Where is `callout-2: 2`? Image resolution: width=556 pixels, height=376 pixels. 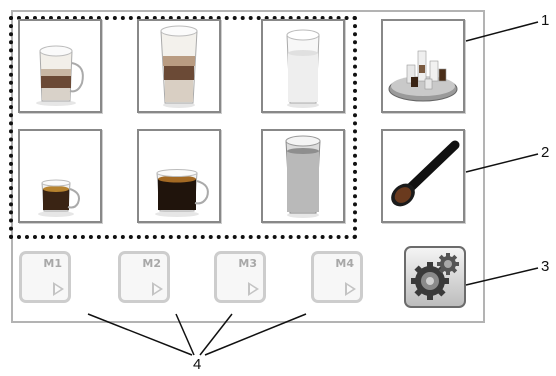 callout-2: 2 is located at coordinates (545, 152).